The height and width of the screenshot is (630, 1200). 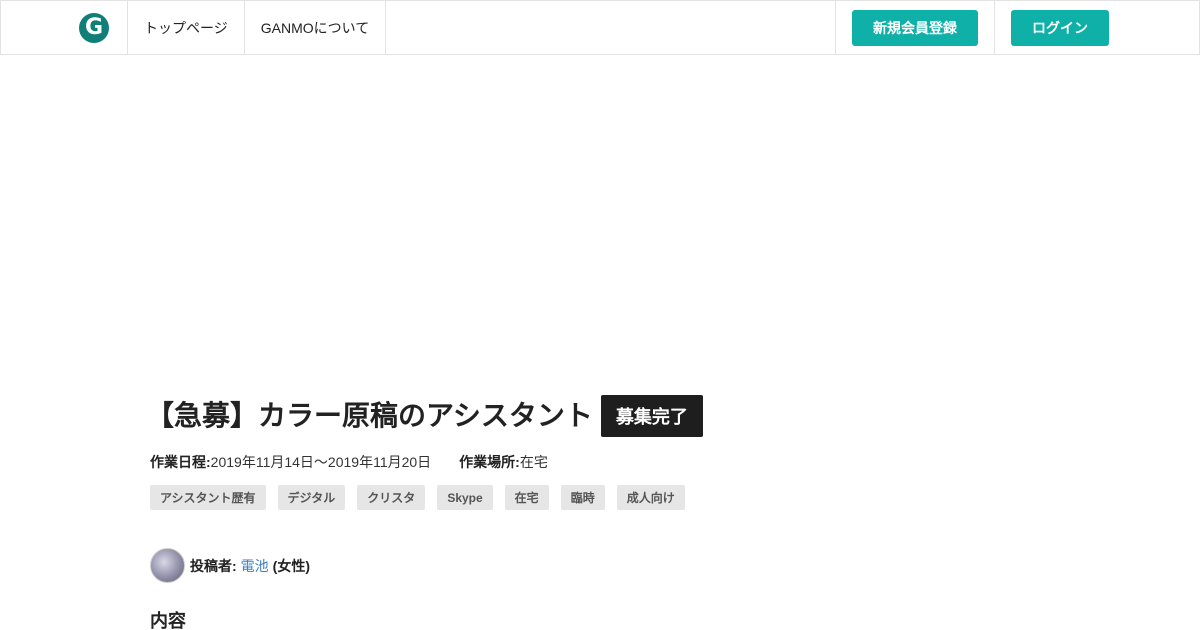 What do you see at coordinates (582, 497) in the screenshot?
I see `tag-item: 臨時` at bounding box center [582, 497].